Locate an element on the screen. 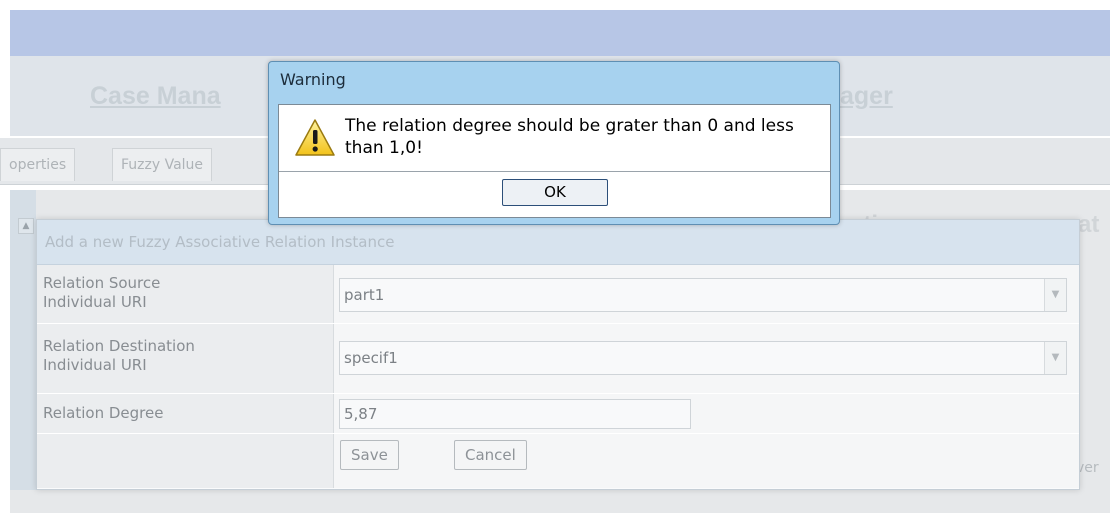 This screenshot has height=513, width=1110. source-uri-value: part1 is located at coordinates (364, 295).